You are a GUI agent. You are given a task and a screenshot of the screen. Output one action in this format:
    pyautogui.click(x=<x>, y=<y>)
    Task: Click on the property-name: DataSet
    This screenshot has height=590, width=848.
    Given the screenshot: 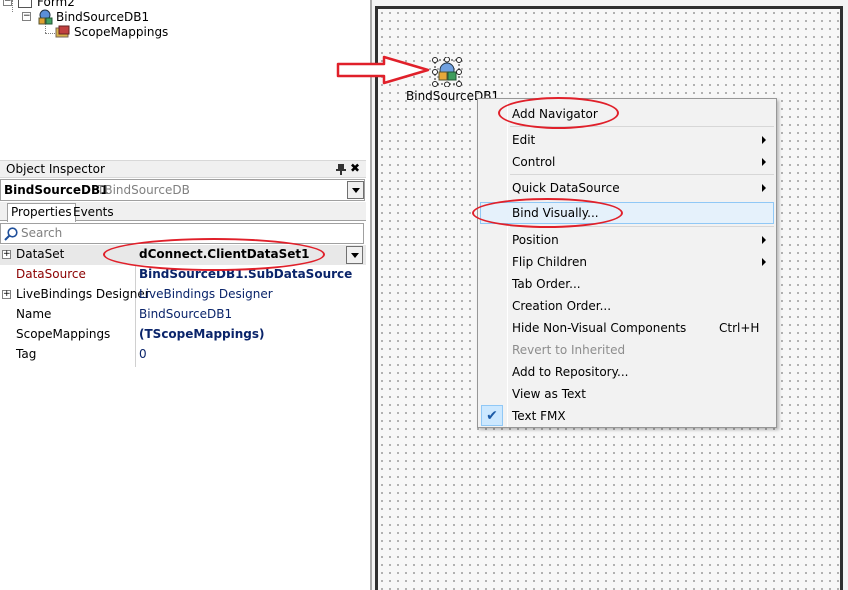 What is the action you would take?
    pyautogui.click(x=40, y=254)
    